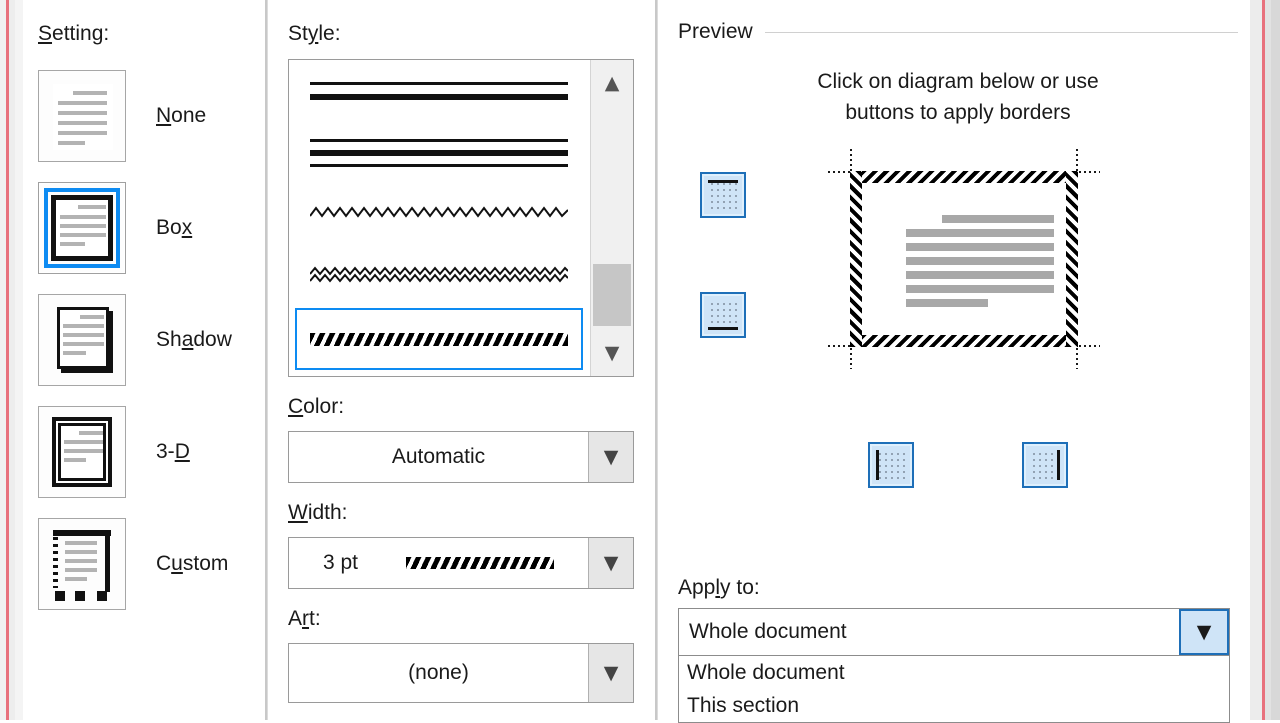  What do you see at coordinates (954, 672) in the screenshot?
I see `apply-to-option-whole-document: Whole document` at bounding box center [954, 672].